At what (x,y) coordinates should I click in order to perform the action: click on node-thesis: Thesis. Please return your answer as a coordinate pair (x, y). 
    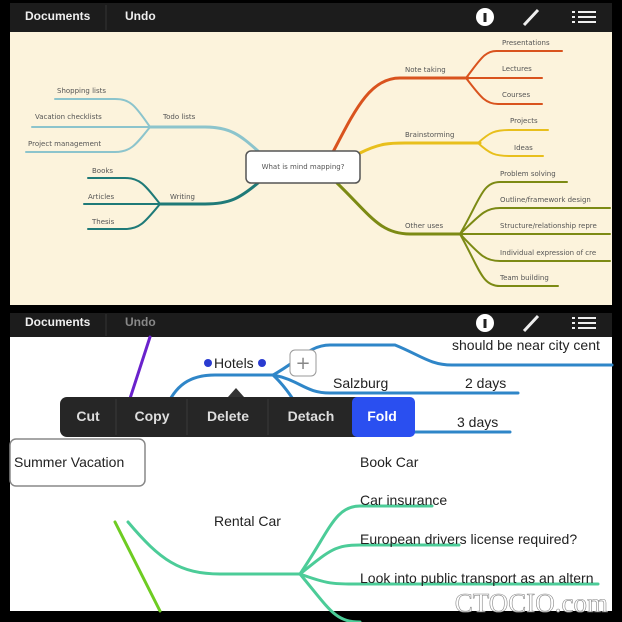
    Looking at the image, I should click on (103, 222).